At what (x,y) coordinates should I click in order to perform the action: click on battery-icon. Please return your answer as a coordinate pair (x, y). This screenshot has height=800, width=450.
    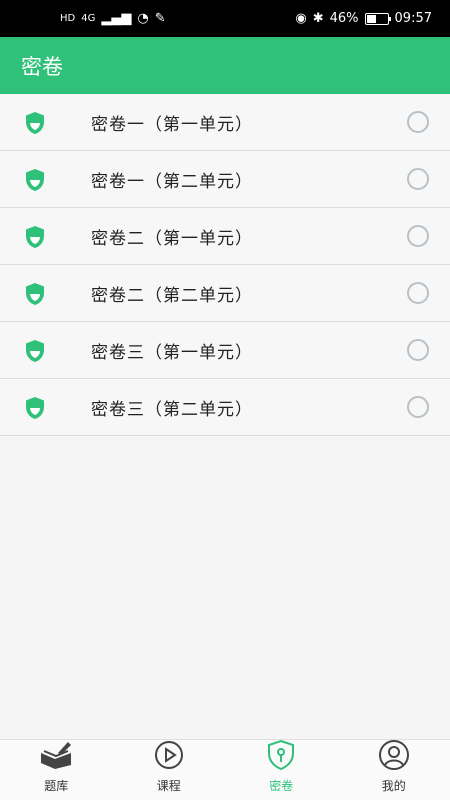
    Looking at the image, I should click on (377, 18).